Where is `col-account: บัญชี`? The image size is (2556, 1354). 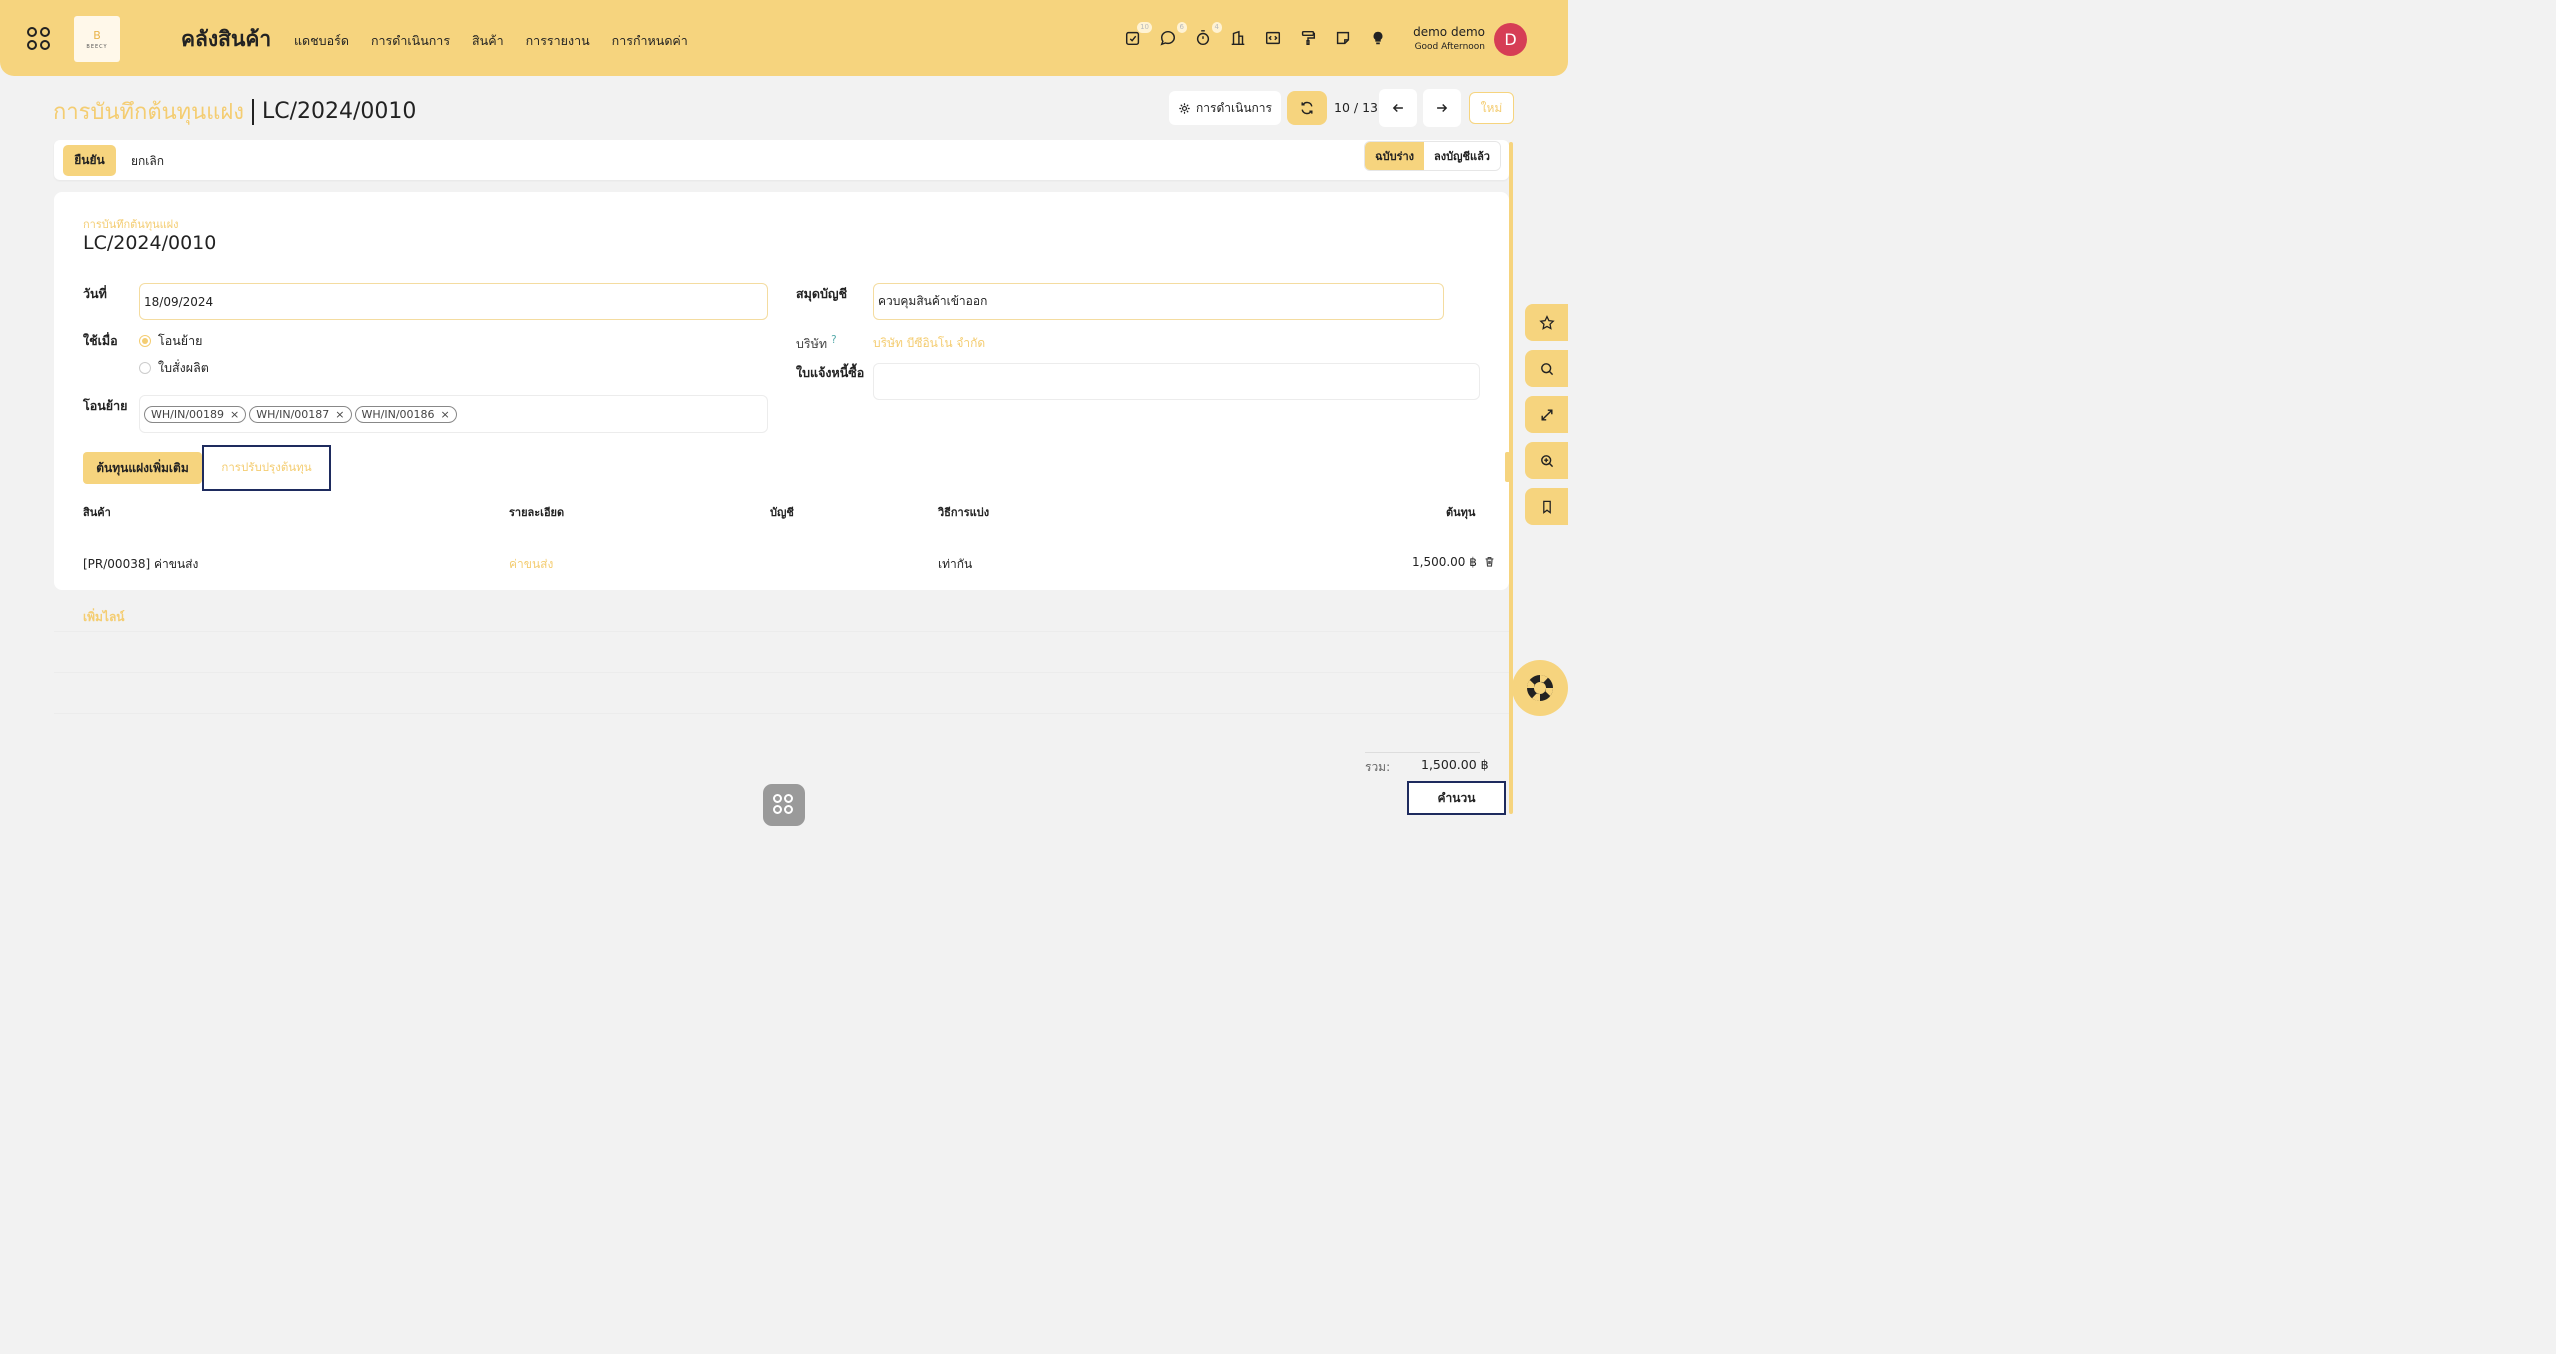 col-account: บัญชี is located at coordinates (782, 512).